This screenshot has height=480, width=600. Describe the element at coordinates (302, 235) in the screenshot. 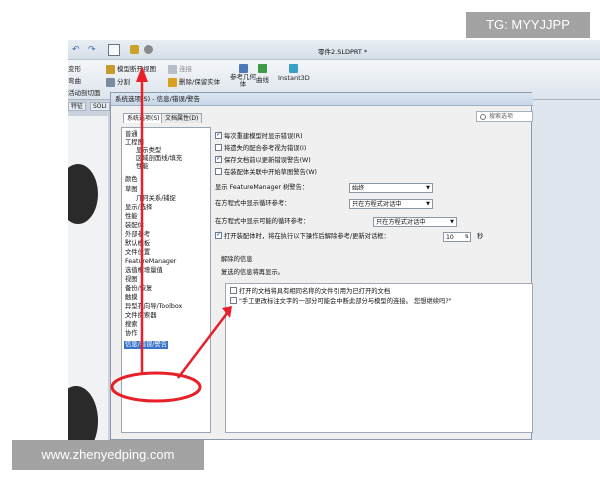

I see `option-dismiss-reference-dialog: 打开装配体时，将在执行以下操作后解除参考/更新对话框：` at that location.